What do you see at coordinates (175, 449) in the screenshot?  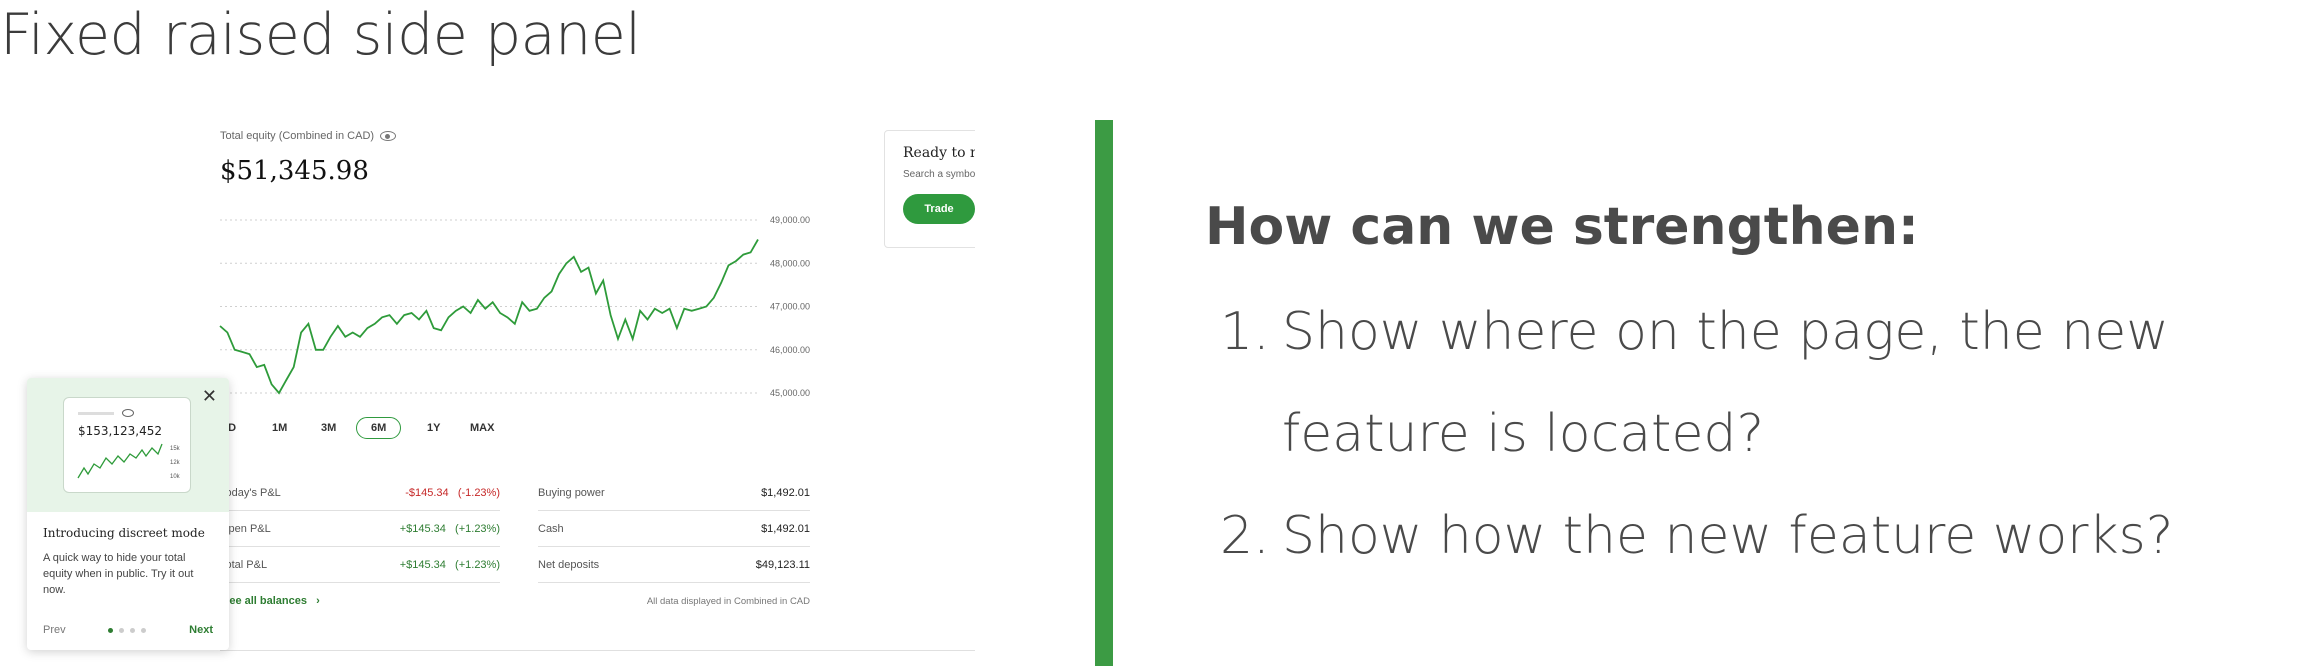 I see `mini-tick: 15k` at bounding box center [175, 449].